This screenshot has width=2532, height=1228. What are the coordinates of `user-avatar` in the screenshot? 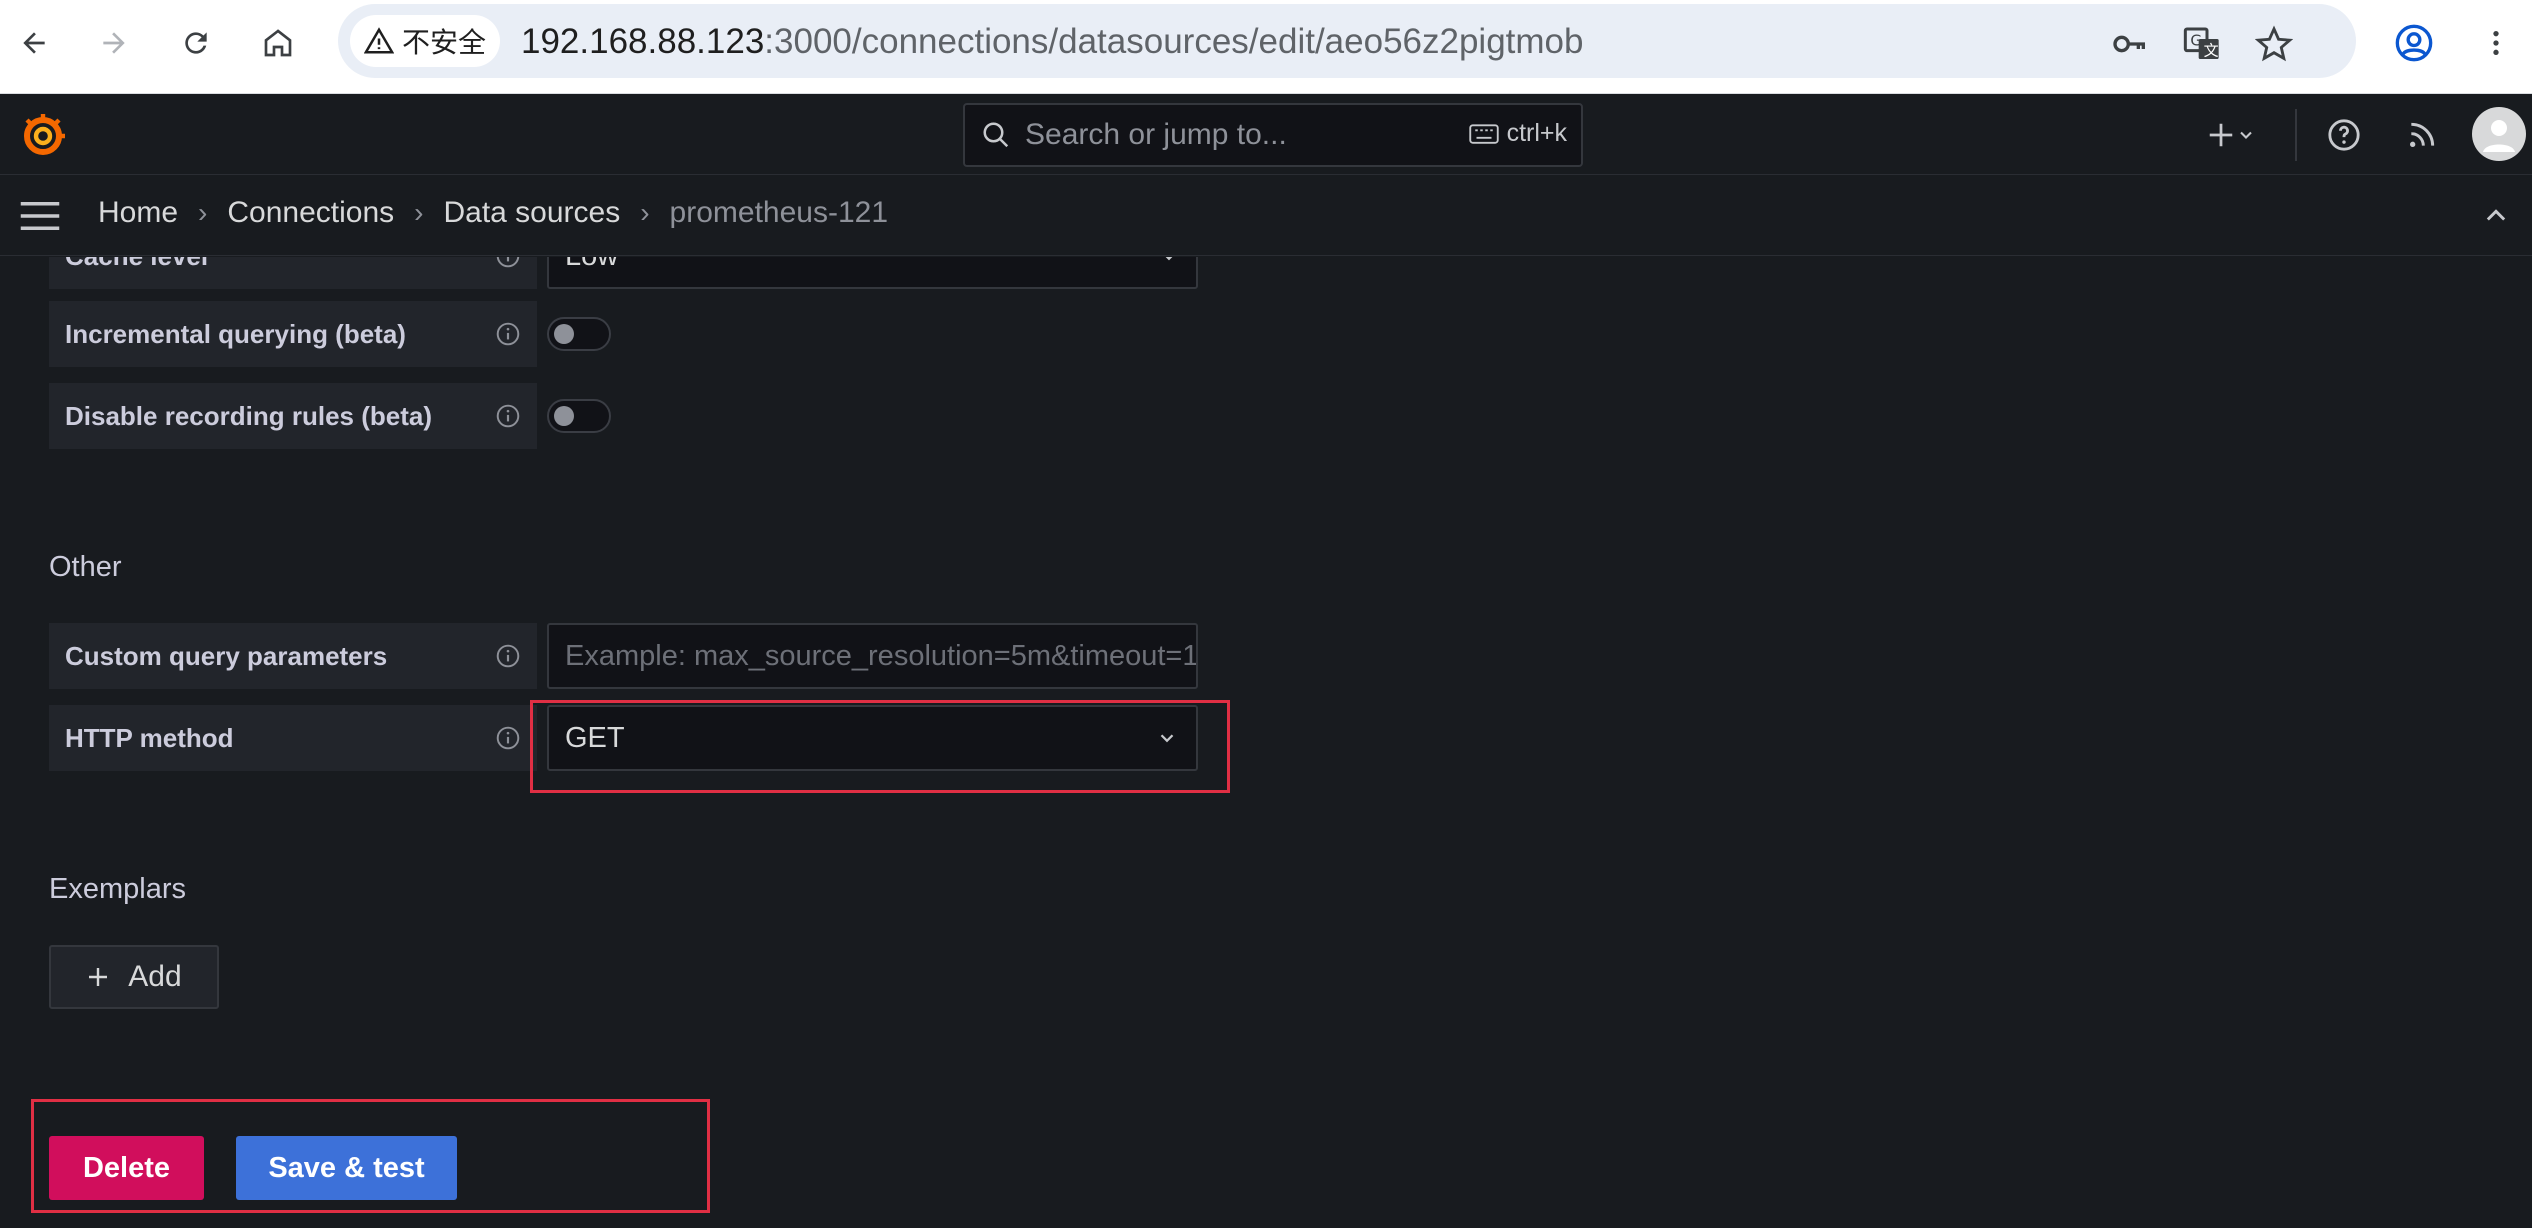 It's located at (2499, 134).